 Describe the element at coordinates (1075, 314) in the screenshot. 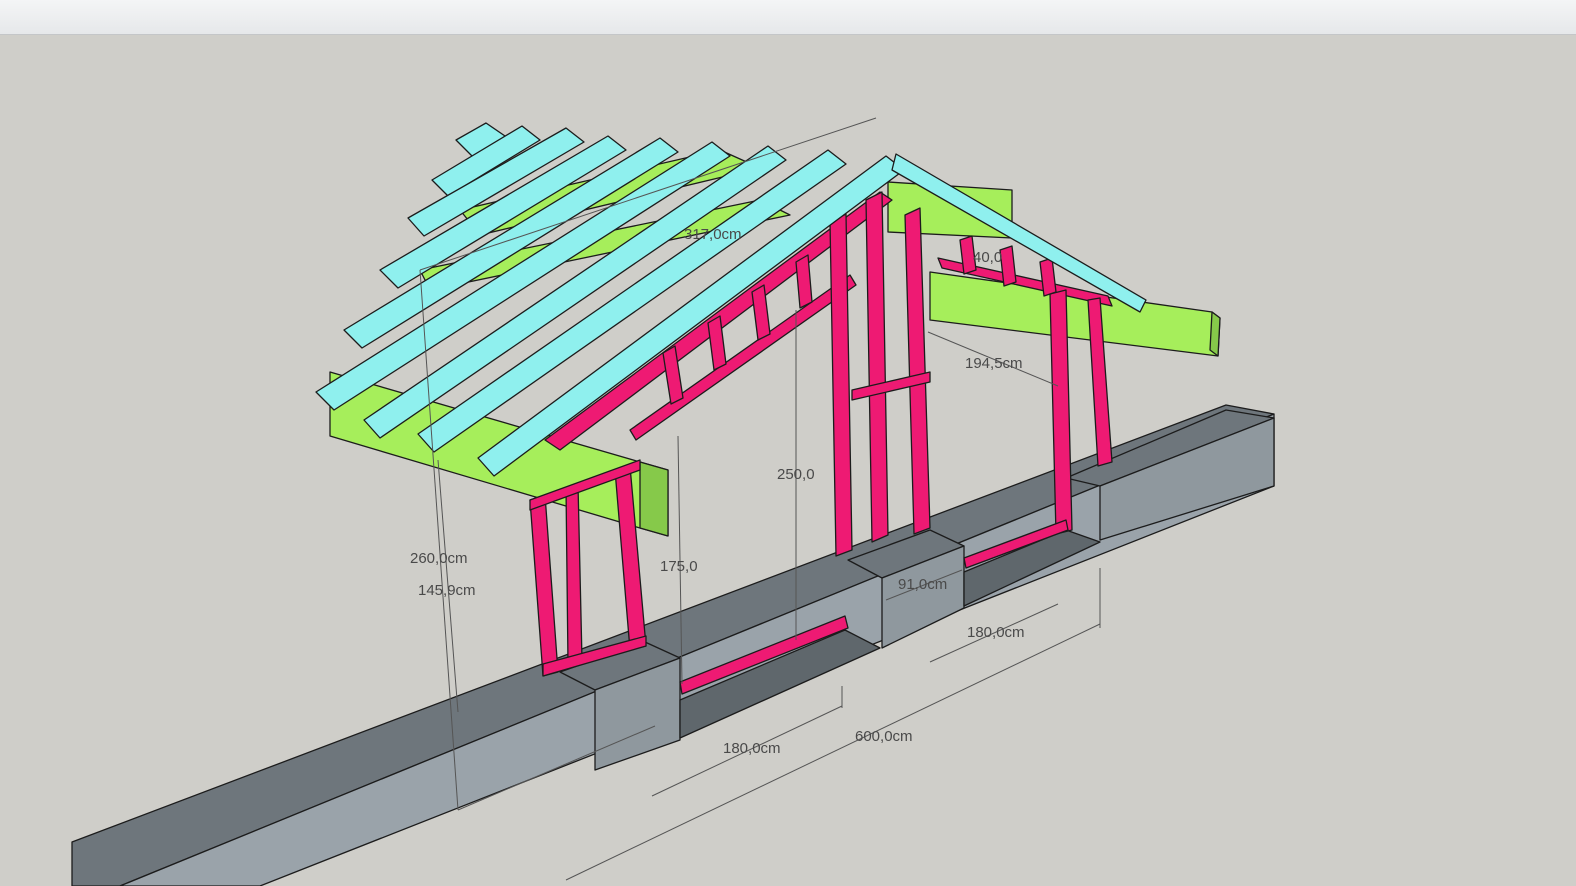

I see `purlin-back` at that location.